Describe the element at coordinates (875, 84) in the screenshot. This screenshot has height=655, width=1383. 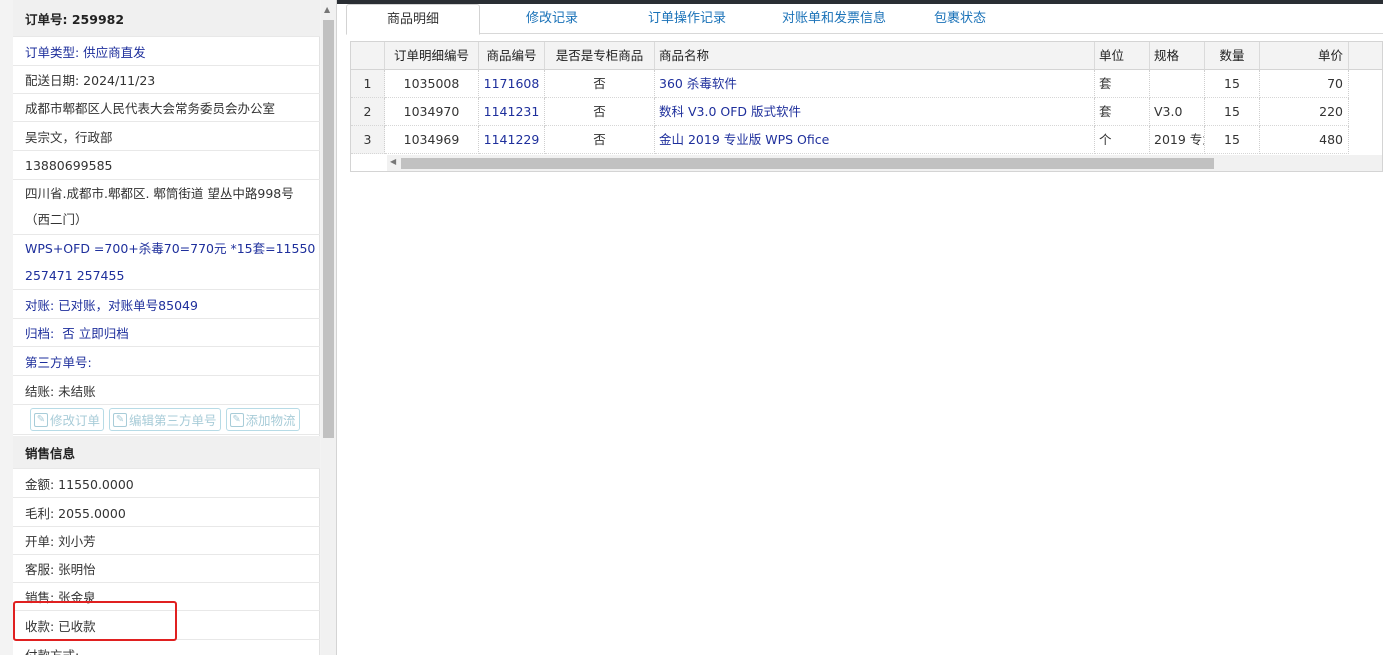
I see `product-name-link: 360 杀毒软件` at that location.